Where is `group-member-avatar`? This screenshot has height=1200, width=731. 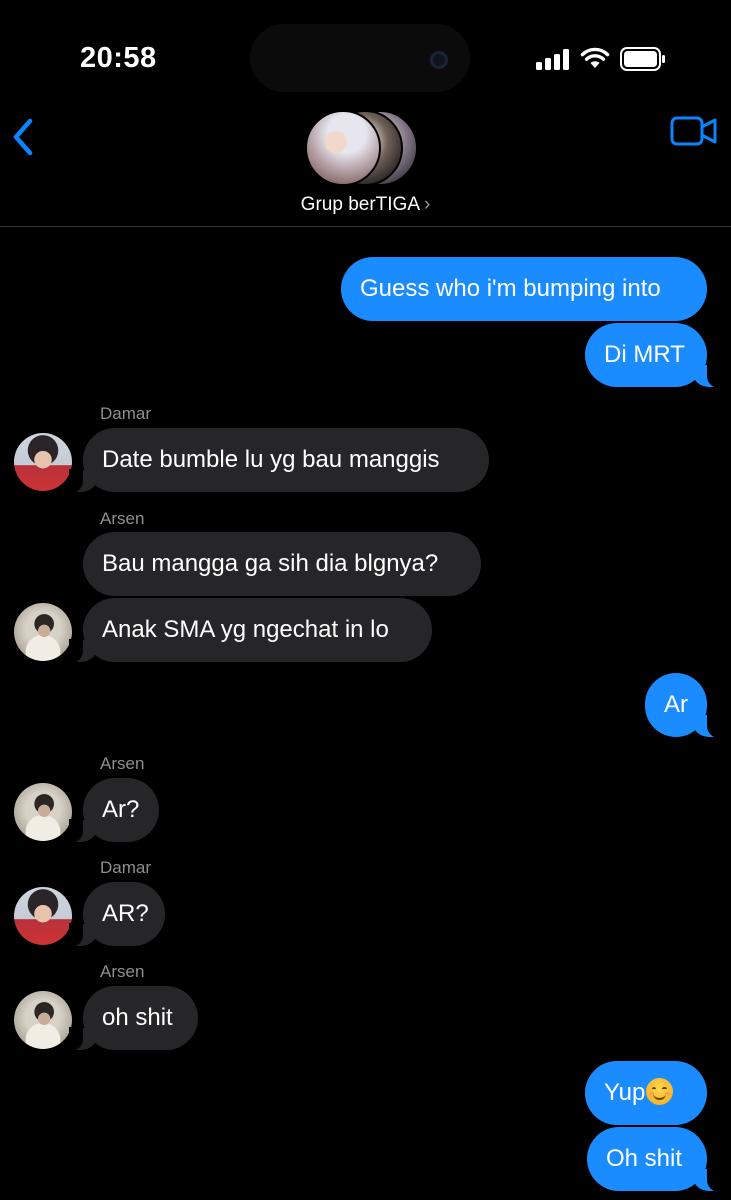 group-member-avatar is located at coordinates (343, 148).